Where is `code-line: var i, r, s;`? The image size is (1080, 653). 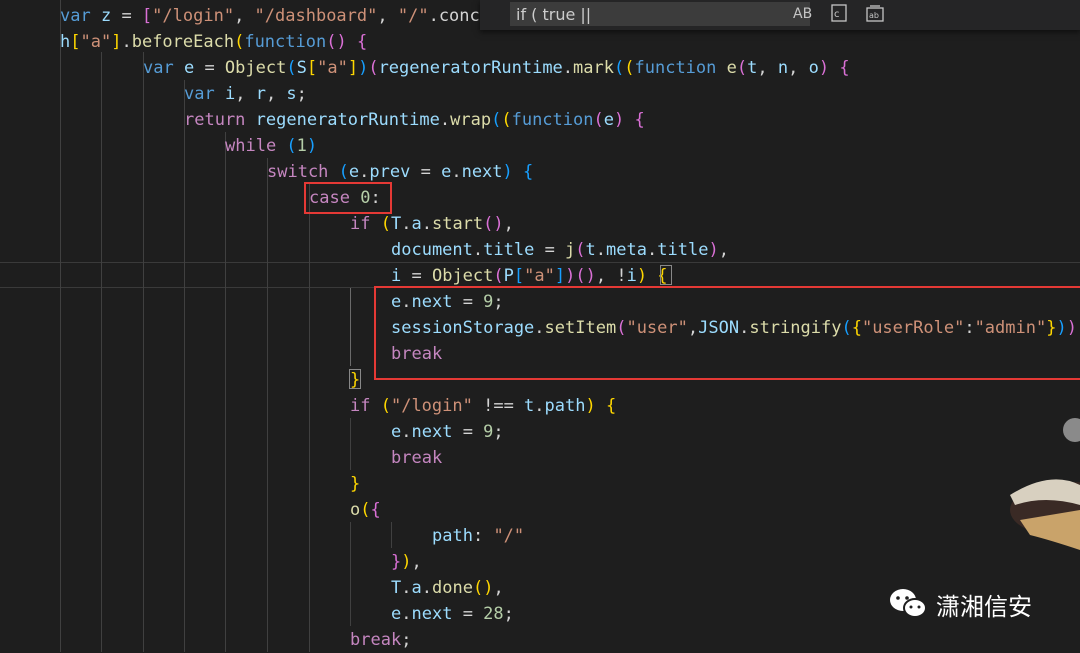 code-line: var i, r, s; is located at coordinates (245, 94).